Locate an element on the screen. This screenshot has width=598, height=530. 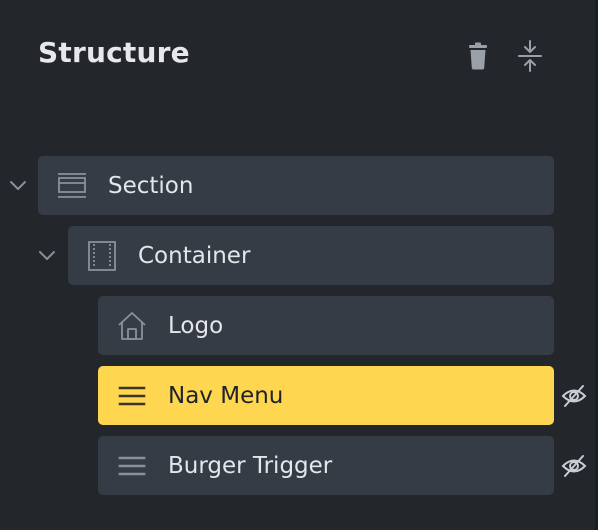
tree-item-logo: Logo is located at coordinates (326, 325).